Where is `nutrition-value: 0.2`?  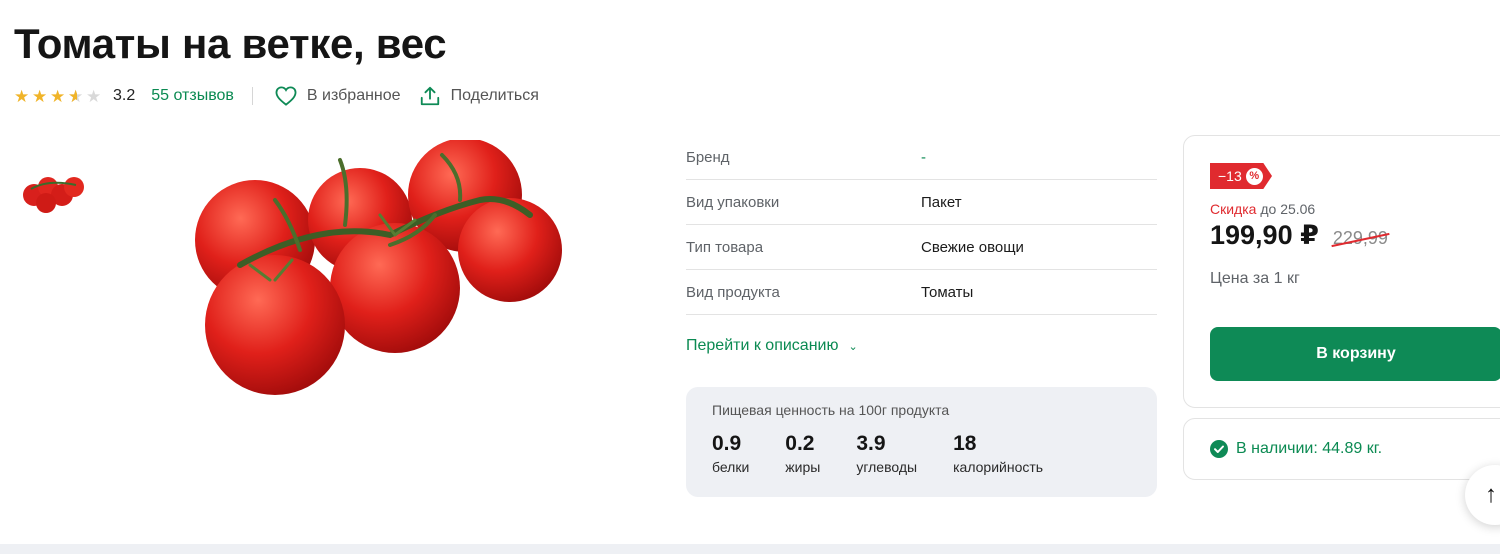
nutrition-value: 0.2 is located at coordinates (800, 443).